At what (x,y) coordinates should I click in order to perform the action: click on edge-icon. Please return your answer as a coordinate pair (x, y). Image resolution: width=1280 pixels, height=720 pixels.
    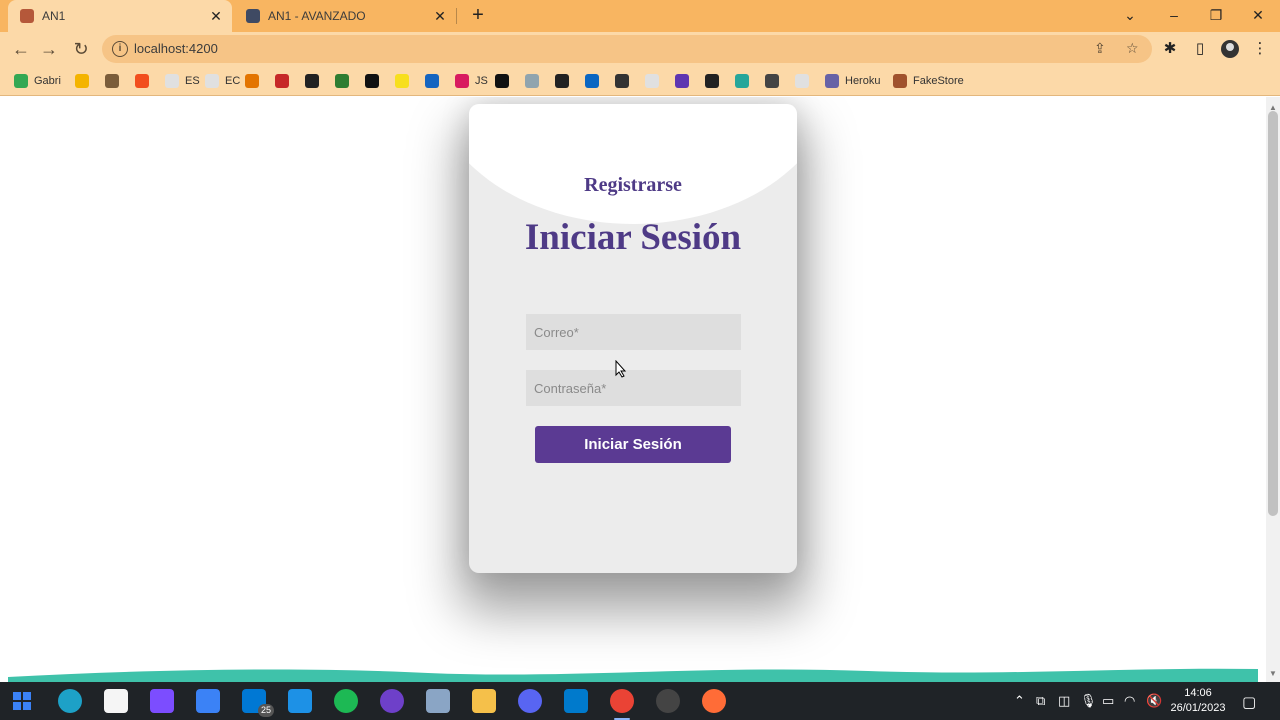
    Looking at the image, I should click on (70, 701).